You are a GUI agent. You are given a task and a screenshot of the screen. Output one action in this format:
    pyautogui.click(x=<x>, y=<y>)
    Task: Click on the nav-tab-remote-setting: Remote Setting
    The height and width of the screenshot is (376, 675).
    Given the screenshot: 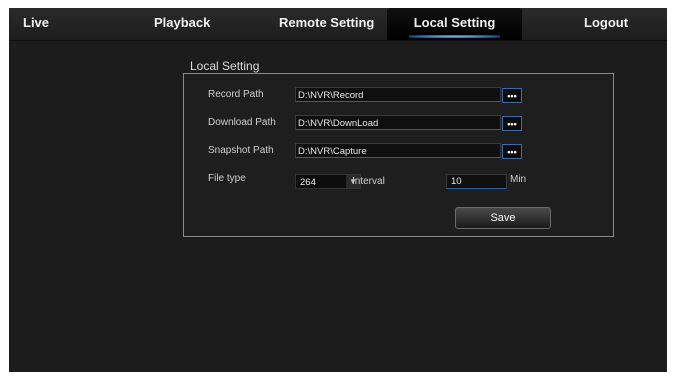 What is the action you would take?
    pyautogui.click(x=326, y=24)
    